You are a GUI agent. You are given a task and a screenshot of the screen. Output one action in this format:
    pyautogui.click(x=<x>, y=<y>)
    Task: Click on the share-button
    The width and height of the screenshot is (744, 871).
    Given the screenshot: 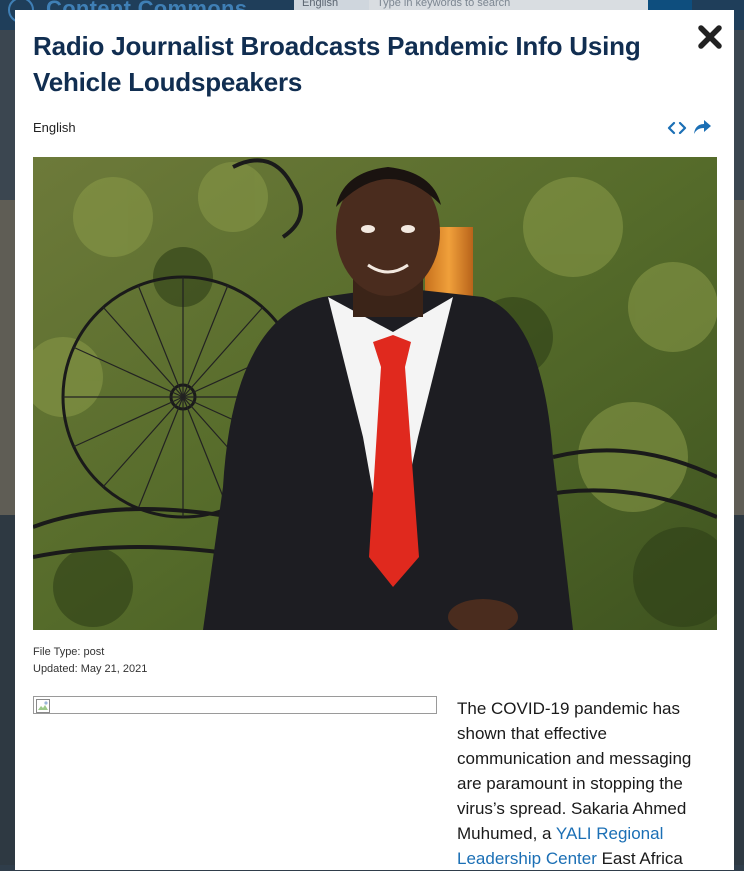 What is the action you would take?
    pyautogui.click(x=703, y=127)
    